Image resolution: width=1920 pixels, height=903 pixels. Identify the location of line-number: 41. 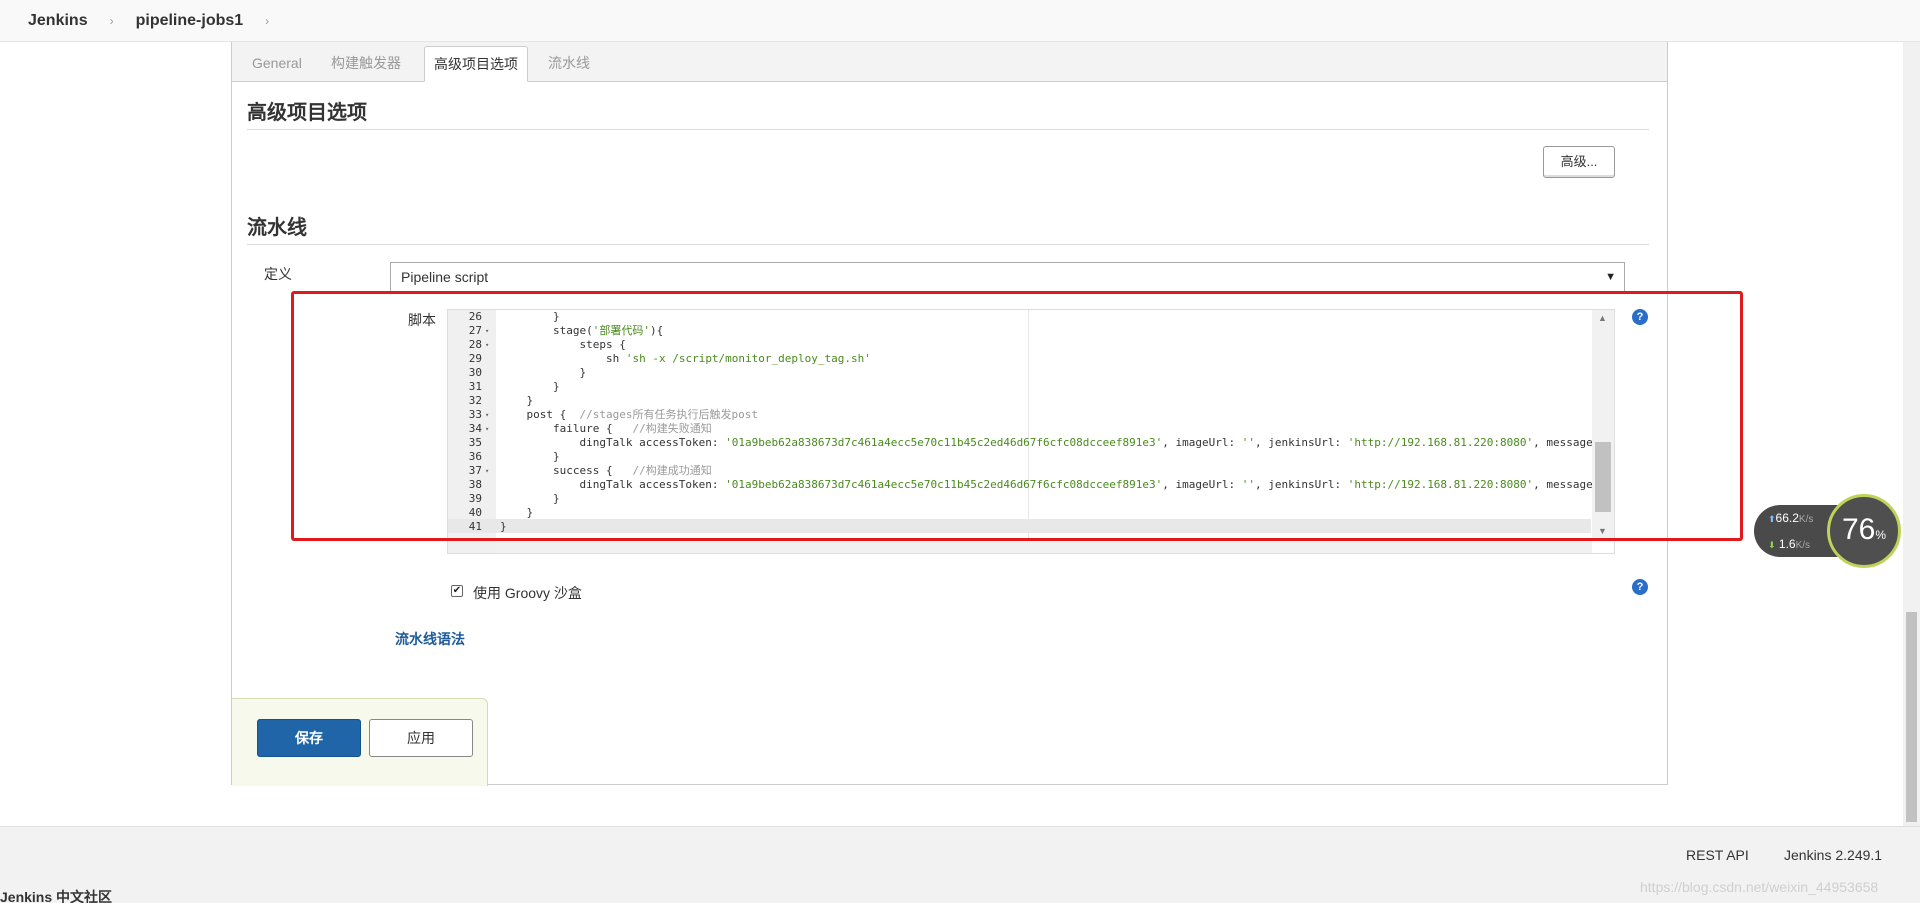
(475, 526).